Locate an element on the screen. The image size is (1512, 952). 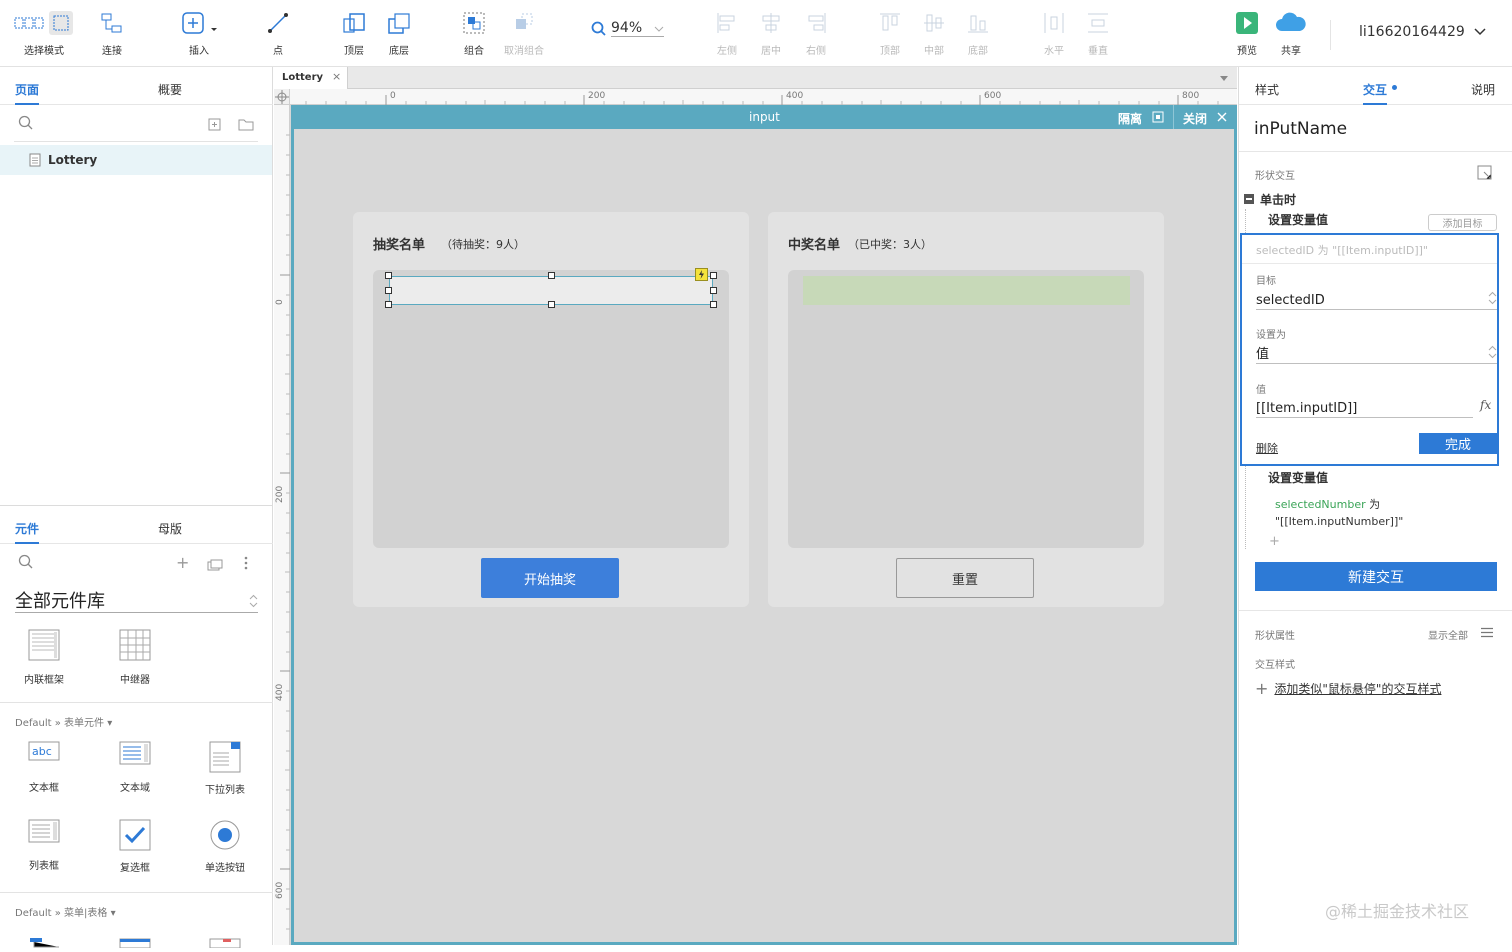
add-target-button: 添加目标 is located at coordinates (1462, 222).